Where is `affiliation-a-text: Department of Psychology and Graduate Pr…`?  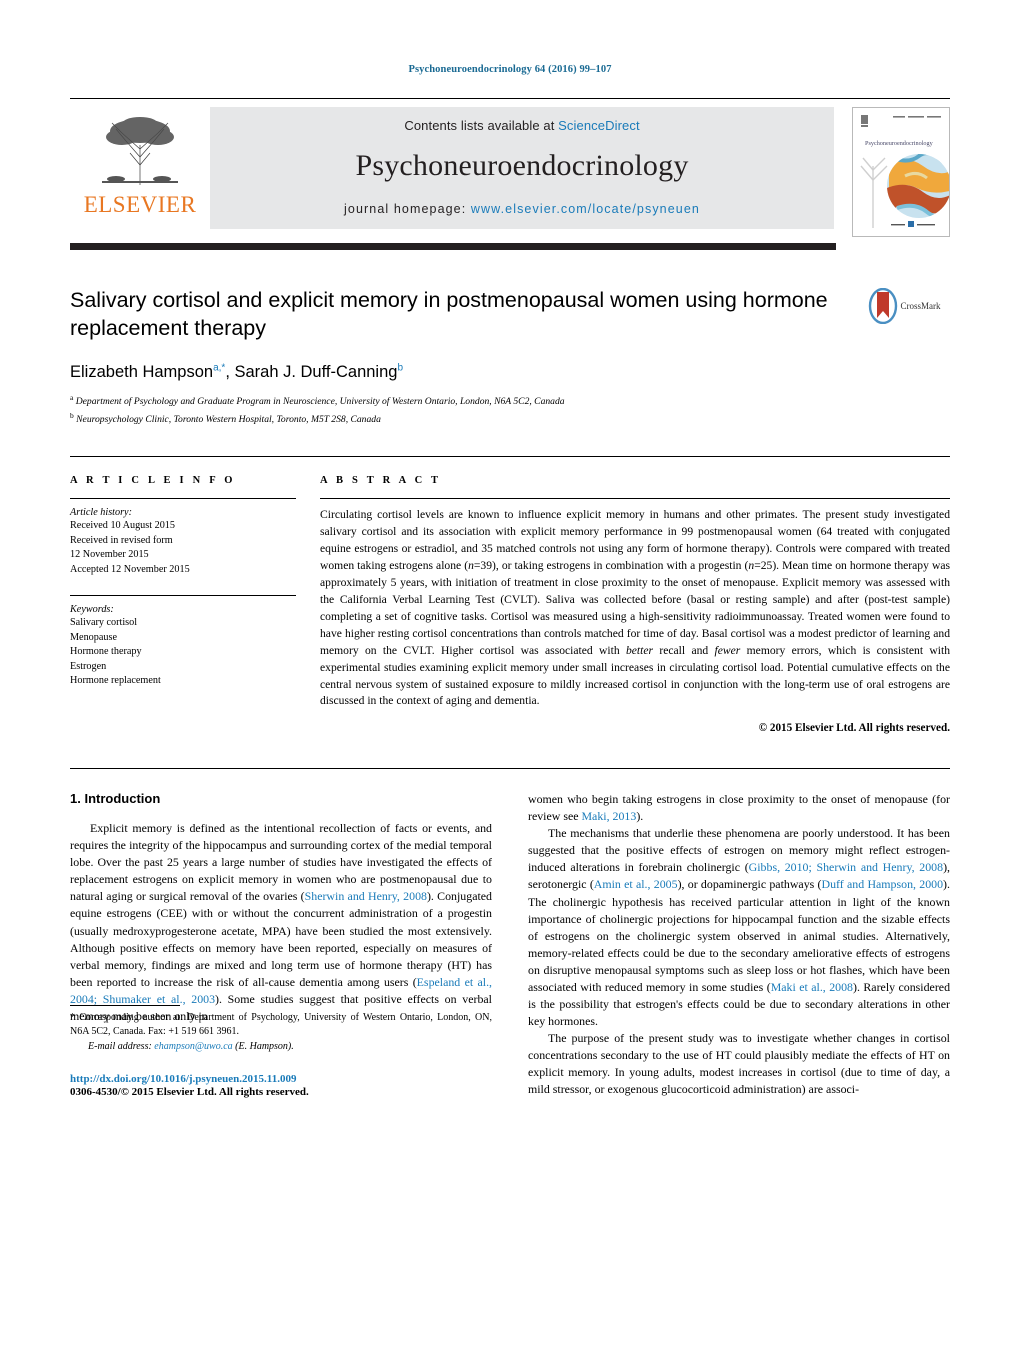 affiliation-a-text: Department of Psychology and Graduate Pr… is located at coordinates (320, 402).